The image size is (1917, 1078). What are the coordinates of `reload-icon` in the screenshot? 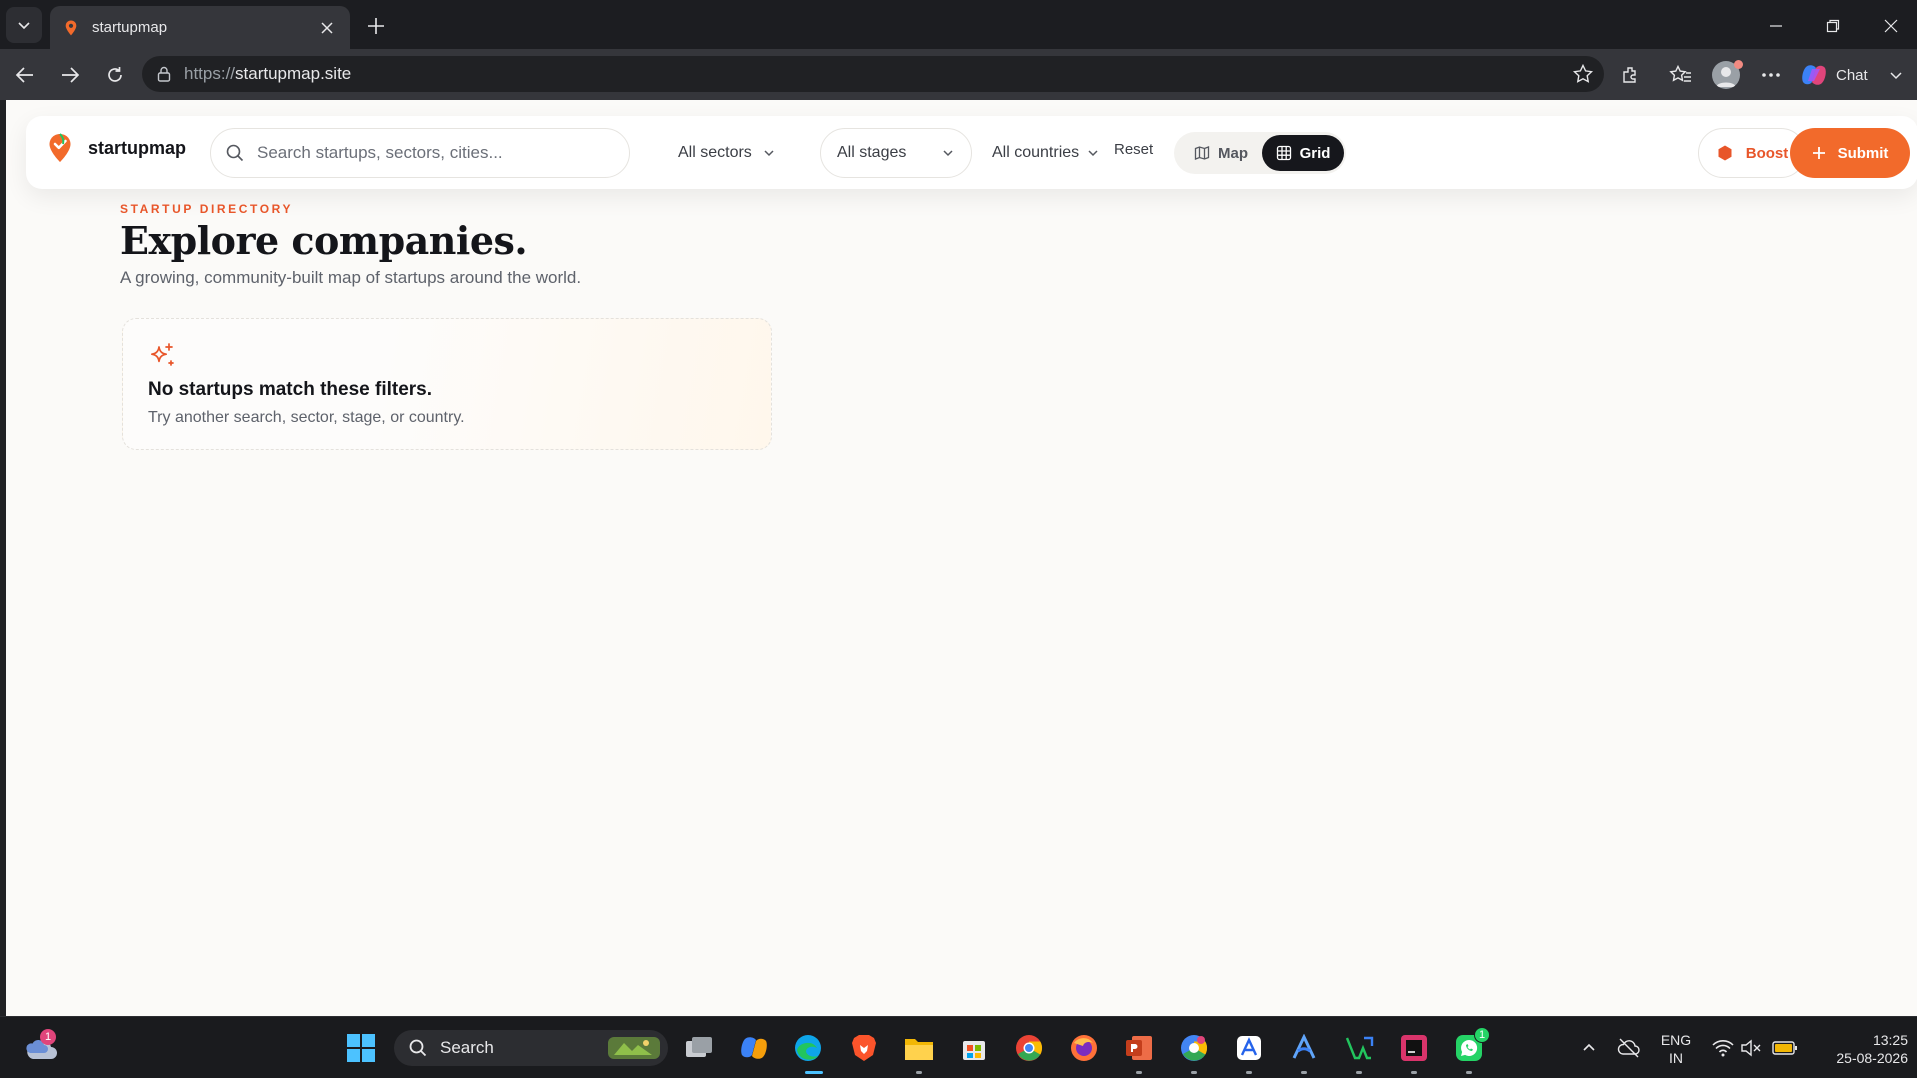 It's located at (115, 75).